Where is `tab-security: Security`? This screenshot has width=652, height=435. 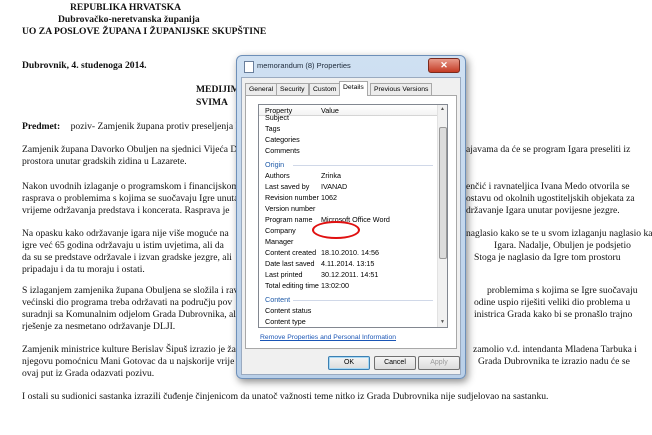 tab-security: Security is located at coordinates (292, 89).